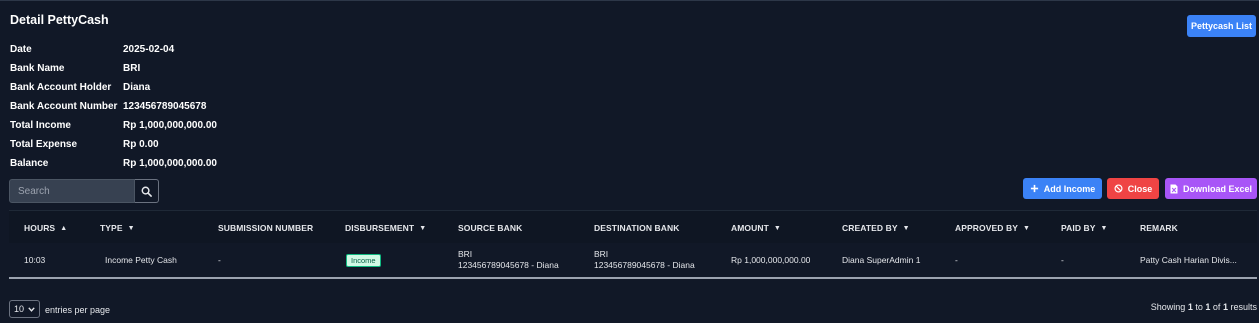  I want to click on cell-approved-by: -, so click(956, 260).